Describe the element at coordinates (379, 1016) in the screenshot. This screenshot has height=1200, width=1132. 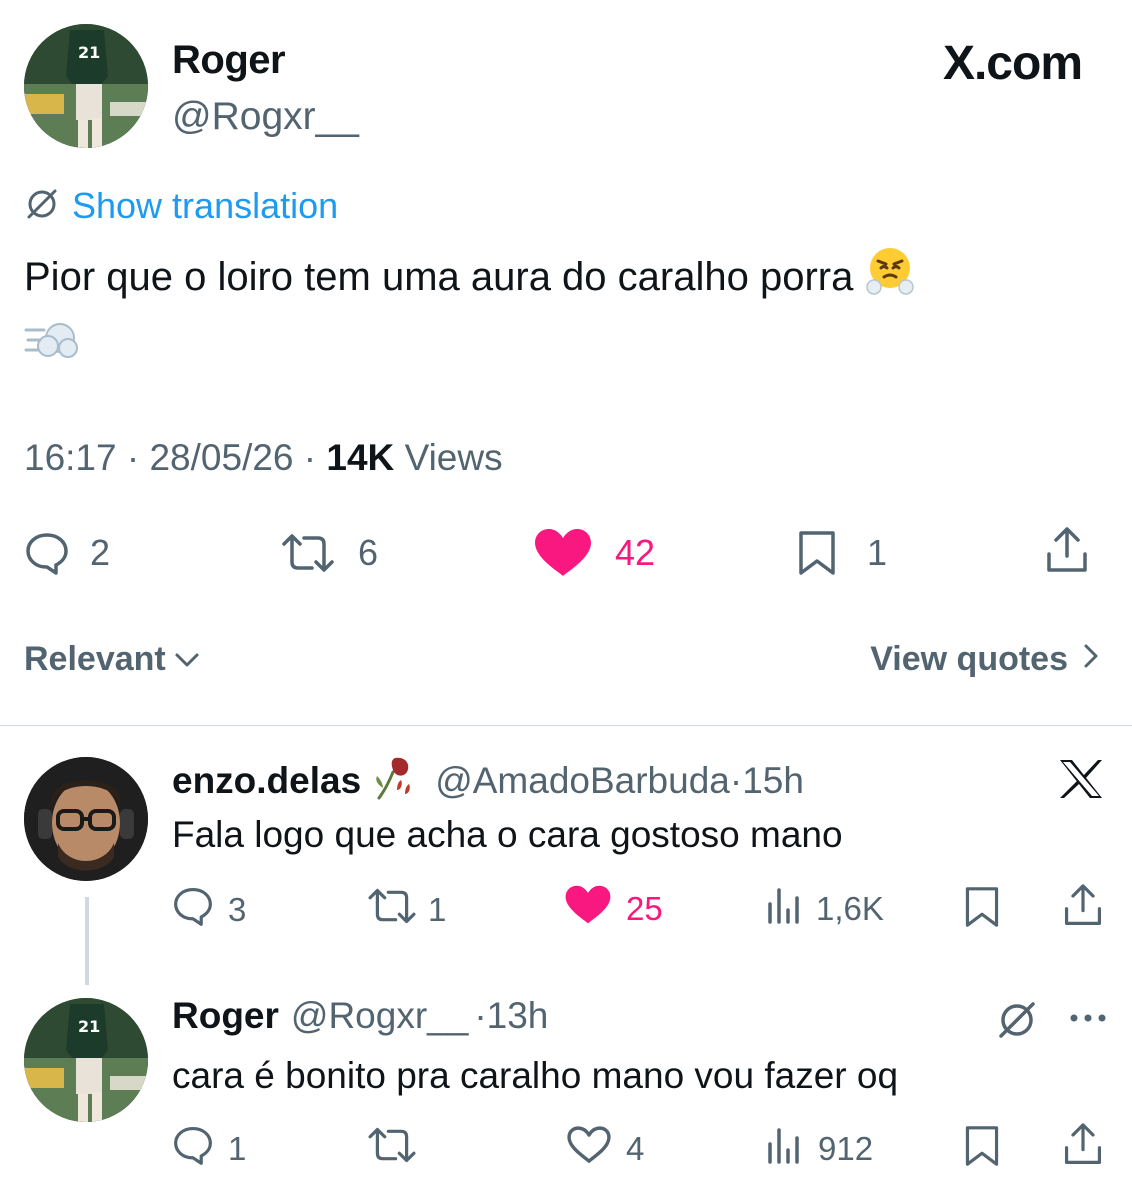
I see `reply-author-handle: @Rogxr__` at that location.